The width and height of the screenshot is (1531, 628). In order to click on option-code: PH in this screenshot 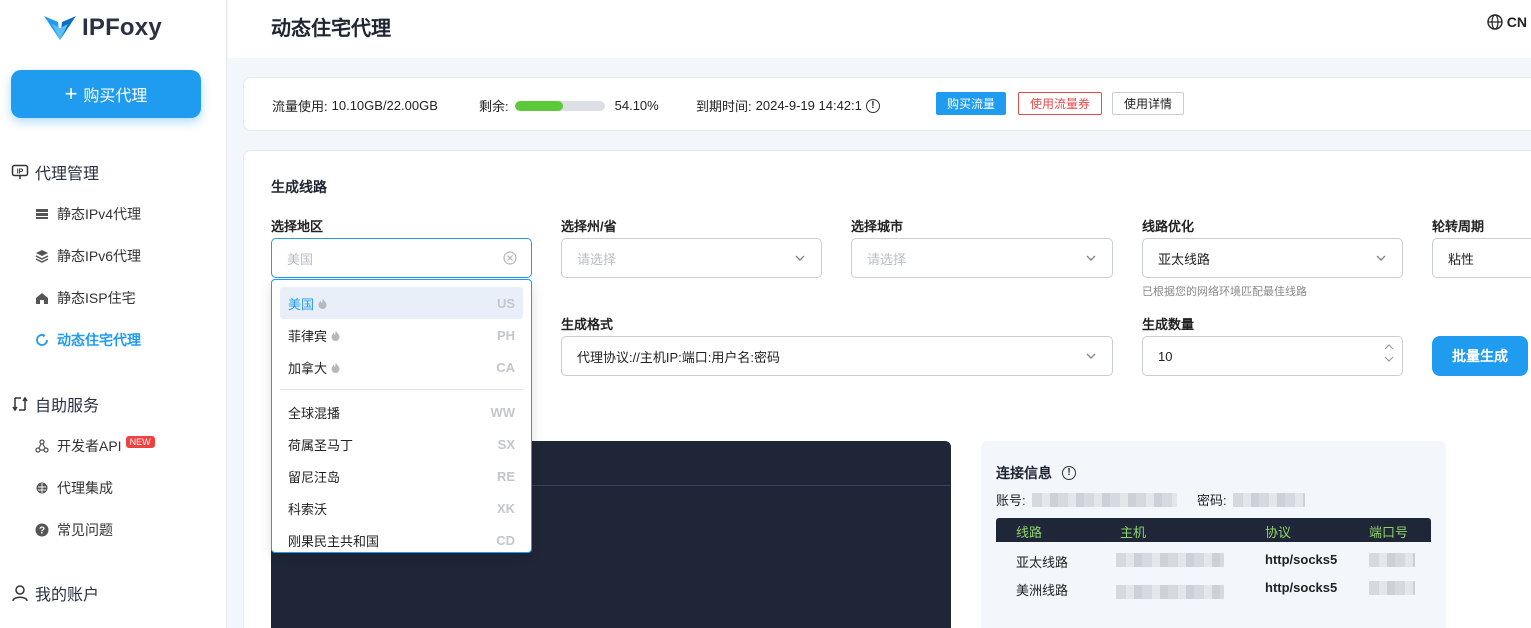, I will do `click(505, 335)`.